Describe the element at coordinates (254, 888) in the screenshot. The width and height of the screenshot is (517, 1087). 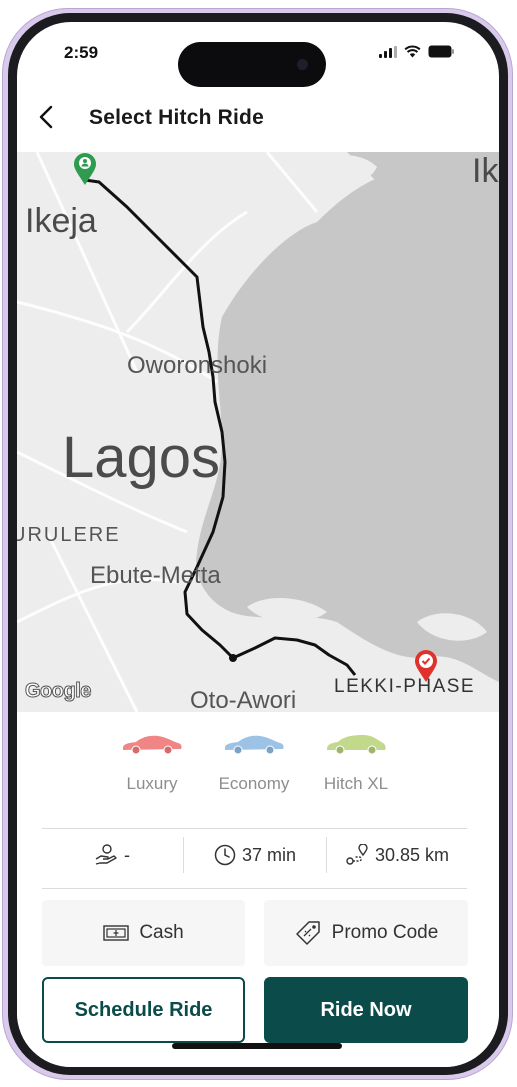
I see `divider-bottom` at that location.